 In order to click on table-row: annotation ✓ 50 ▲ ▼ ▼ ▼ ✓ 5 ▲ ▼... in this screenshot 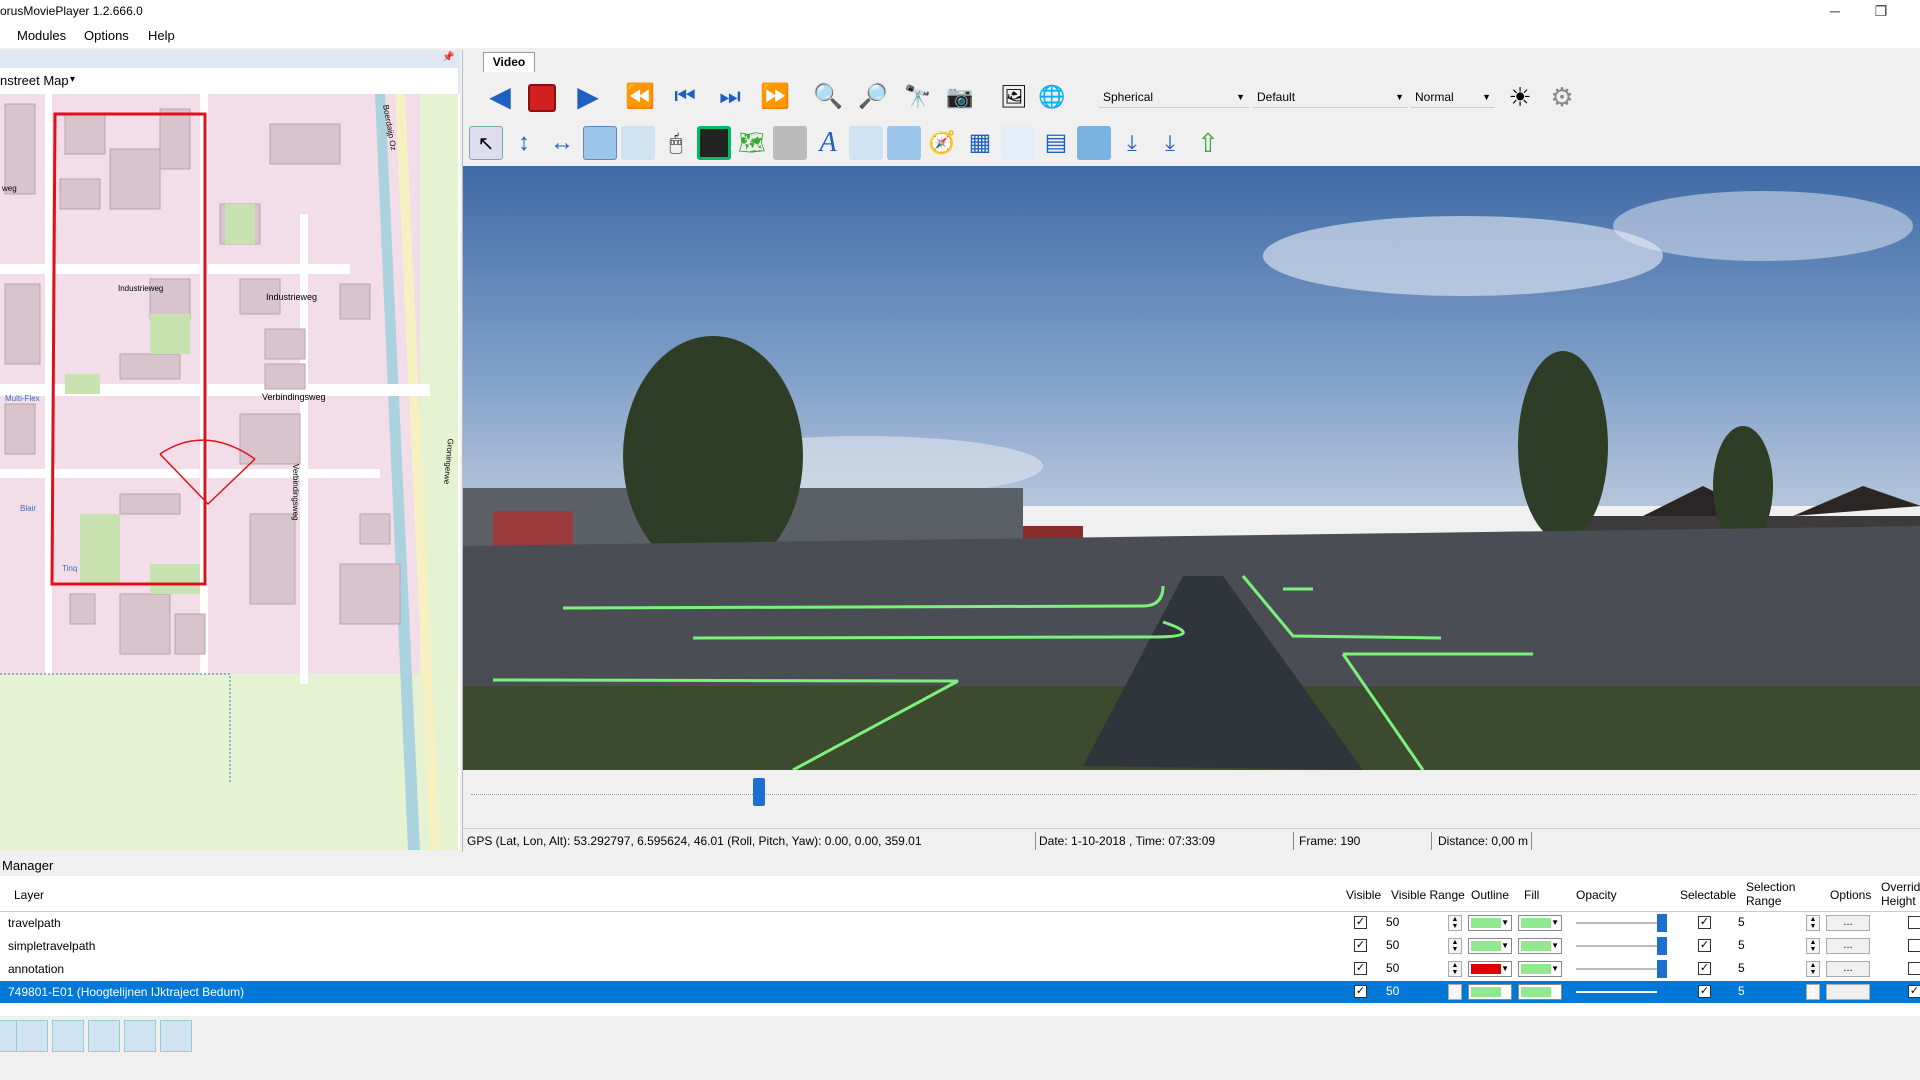, I will do `click(960, 969)`.